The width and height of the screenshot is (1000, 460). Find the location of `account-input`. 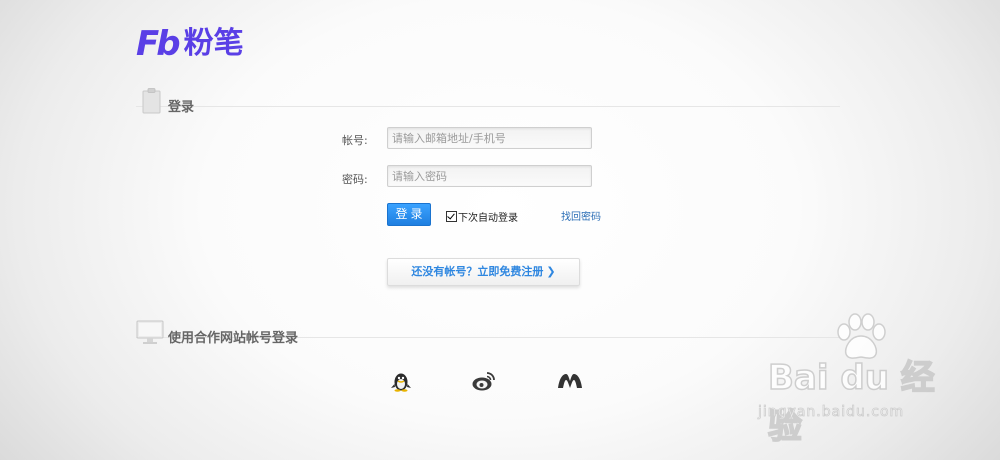

account-input is located at coordinates (489, 138).